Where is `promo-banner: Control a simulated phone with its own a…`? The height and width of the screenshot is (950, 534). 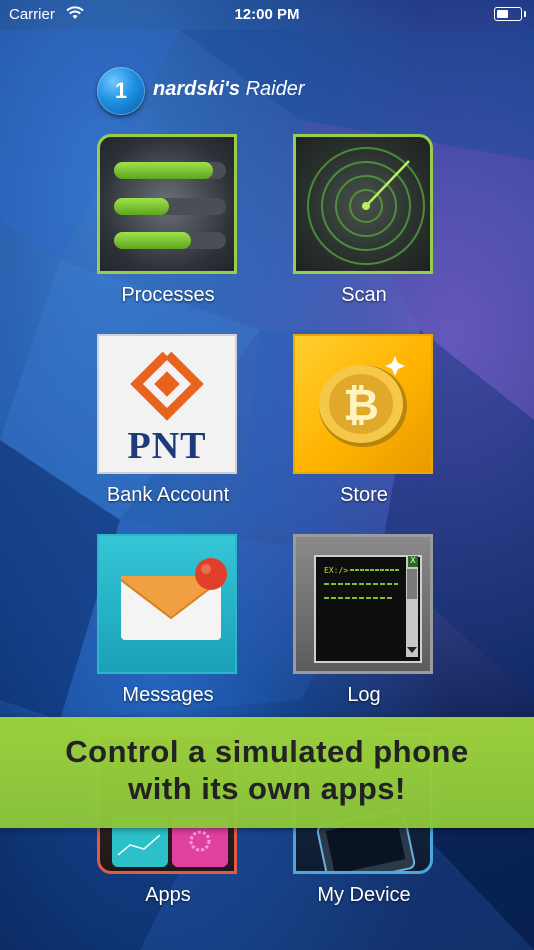
promo-banner: Control a simulated phone with its own a… is located at coordinates (267, 772).